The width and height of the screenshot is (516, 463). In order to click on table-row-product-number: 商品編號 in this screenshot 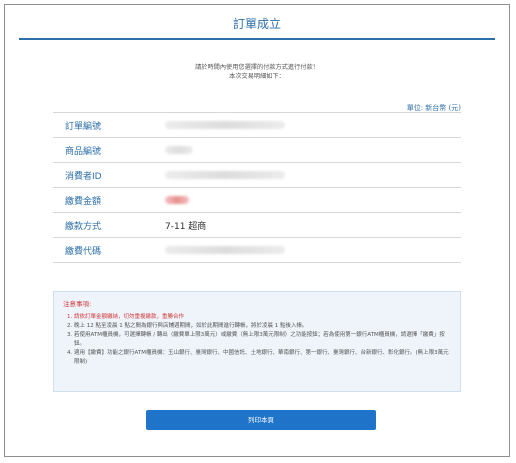, I will do `click(257, 150)`.